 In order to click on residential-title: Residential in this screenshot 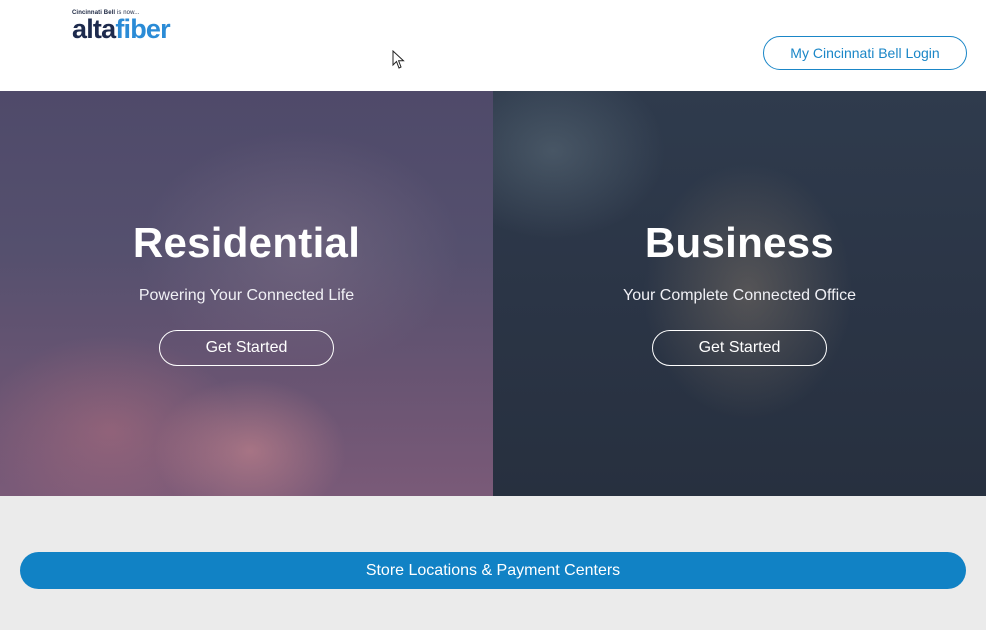, I will do `click(246, 242)`.